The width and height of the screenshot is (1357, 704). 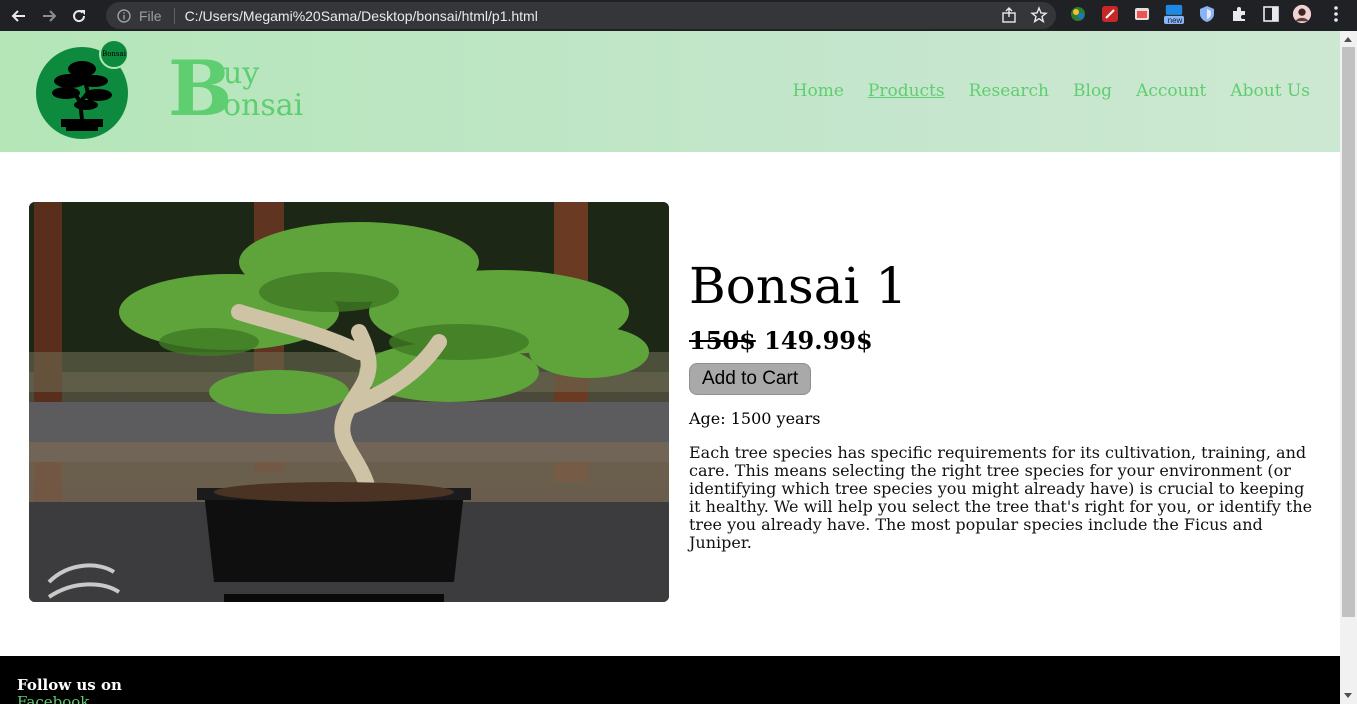 What do you see at coordinates (818, 91) in the screenshot?
I see `nav-home: Home` at bounding box center [818, 91].